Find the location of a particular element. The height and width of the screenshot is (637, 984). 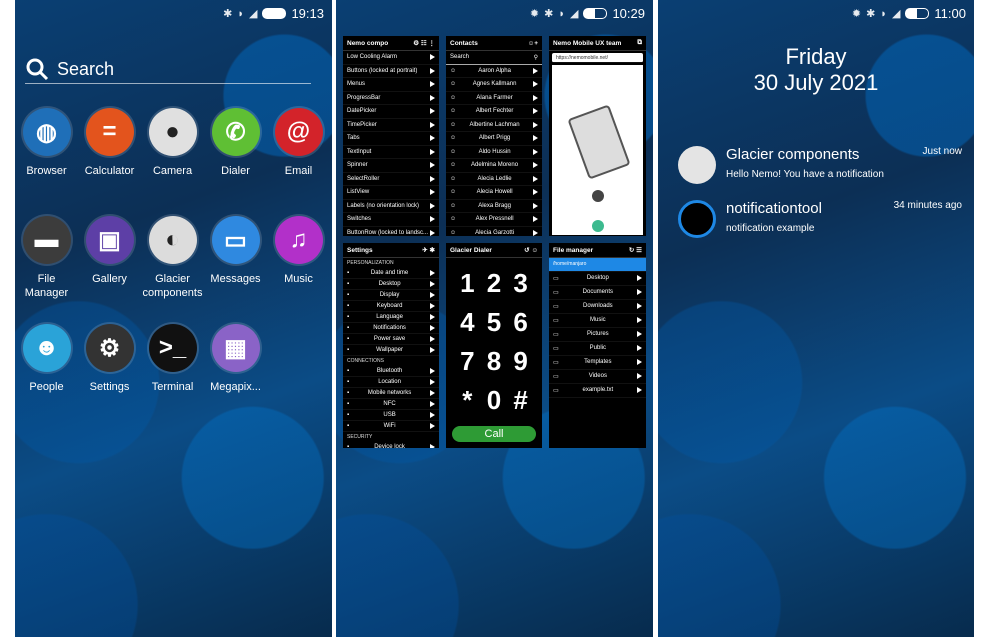

list-item: ▭ Desktop is located at coordinates (597, 279).